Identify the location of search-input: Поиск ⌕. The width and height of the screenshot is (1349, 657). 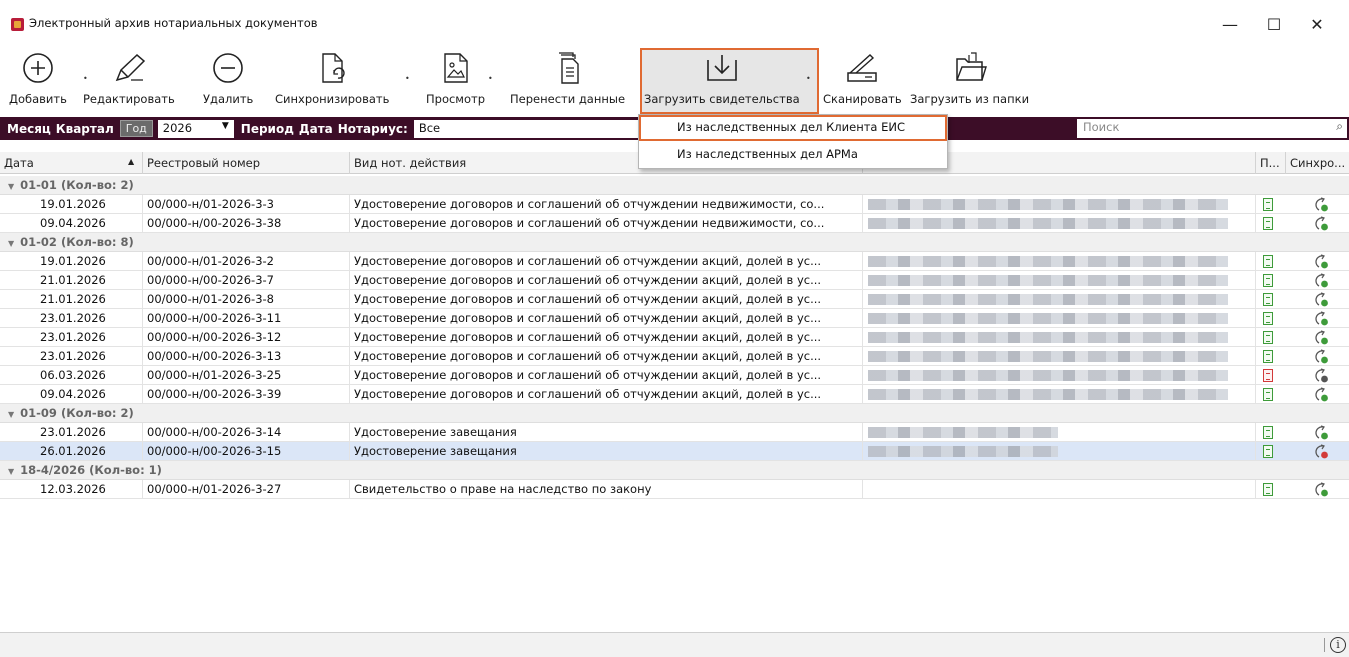
(1212, 128).